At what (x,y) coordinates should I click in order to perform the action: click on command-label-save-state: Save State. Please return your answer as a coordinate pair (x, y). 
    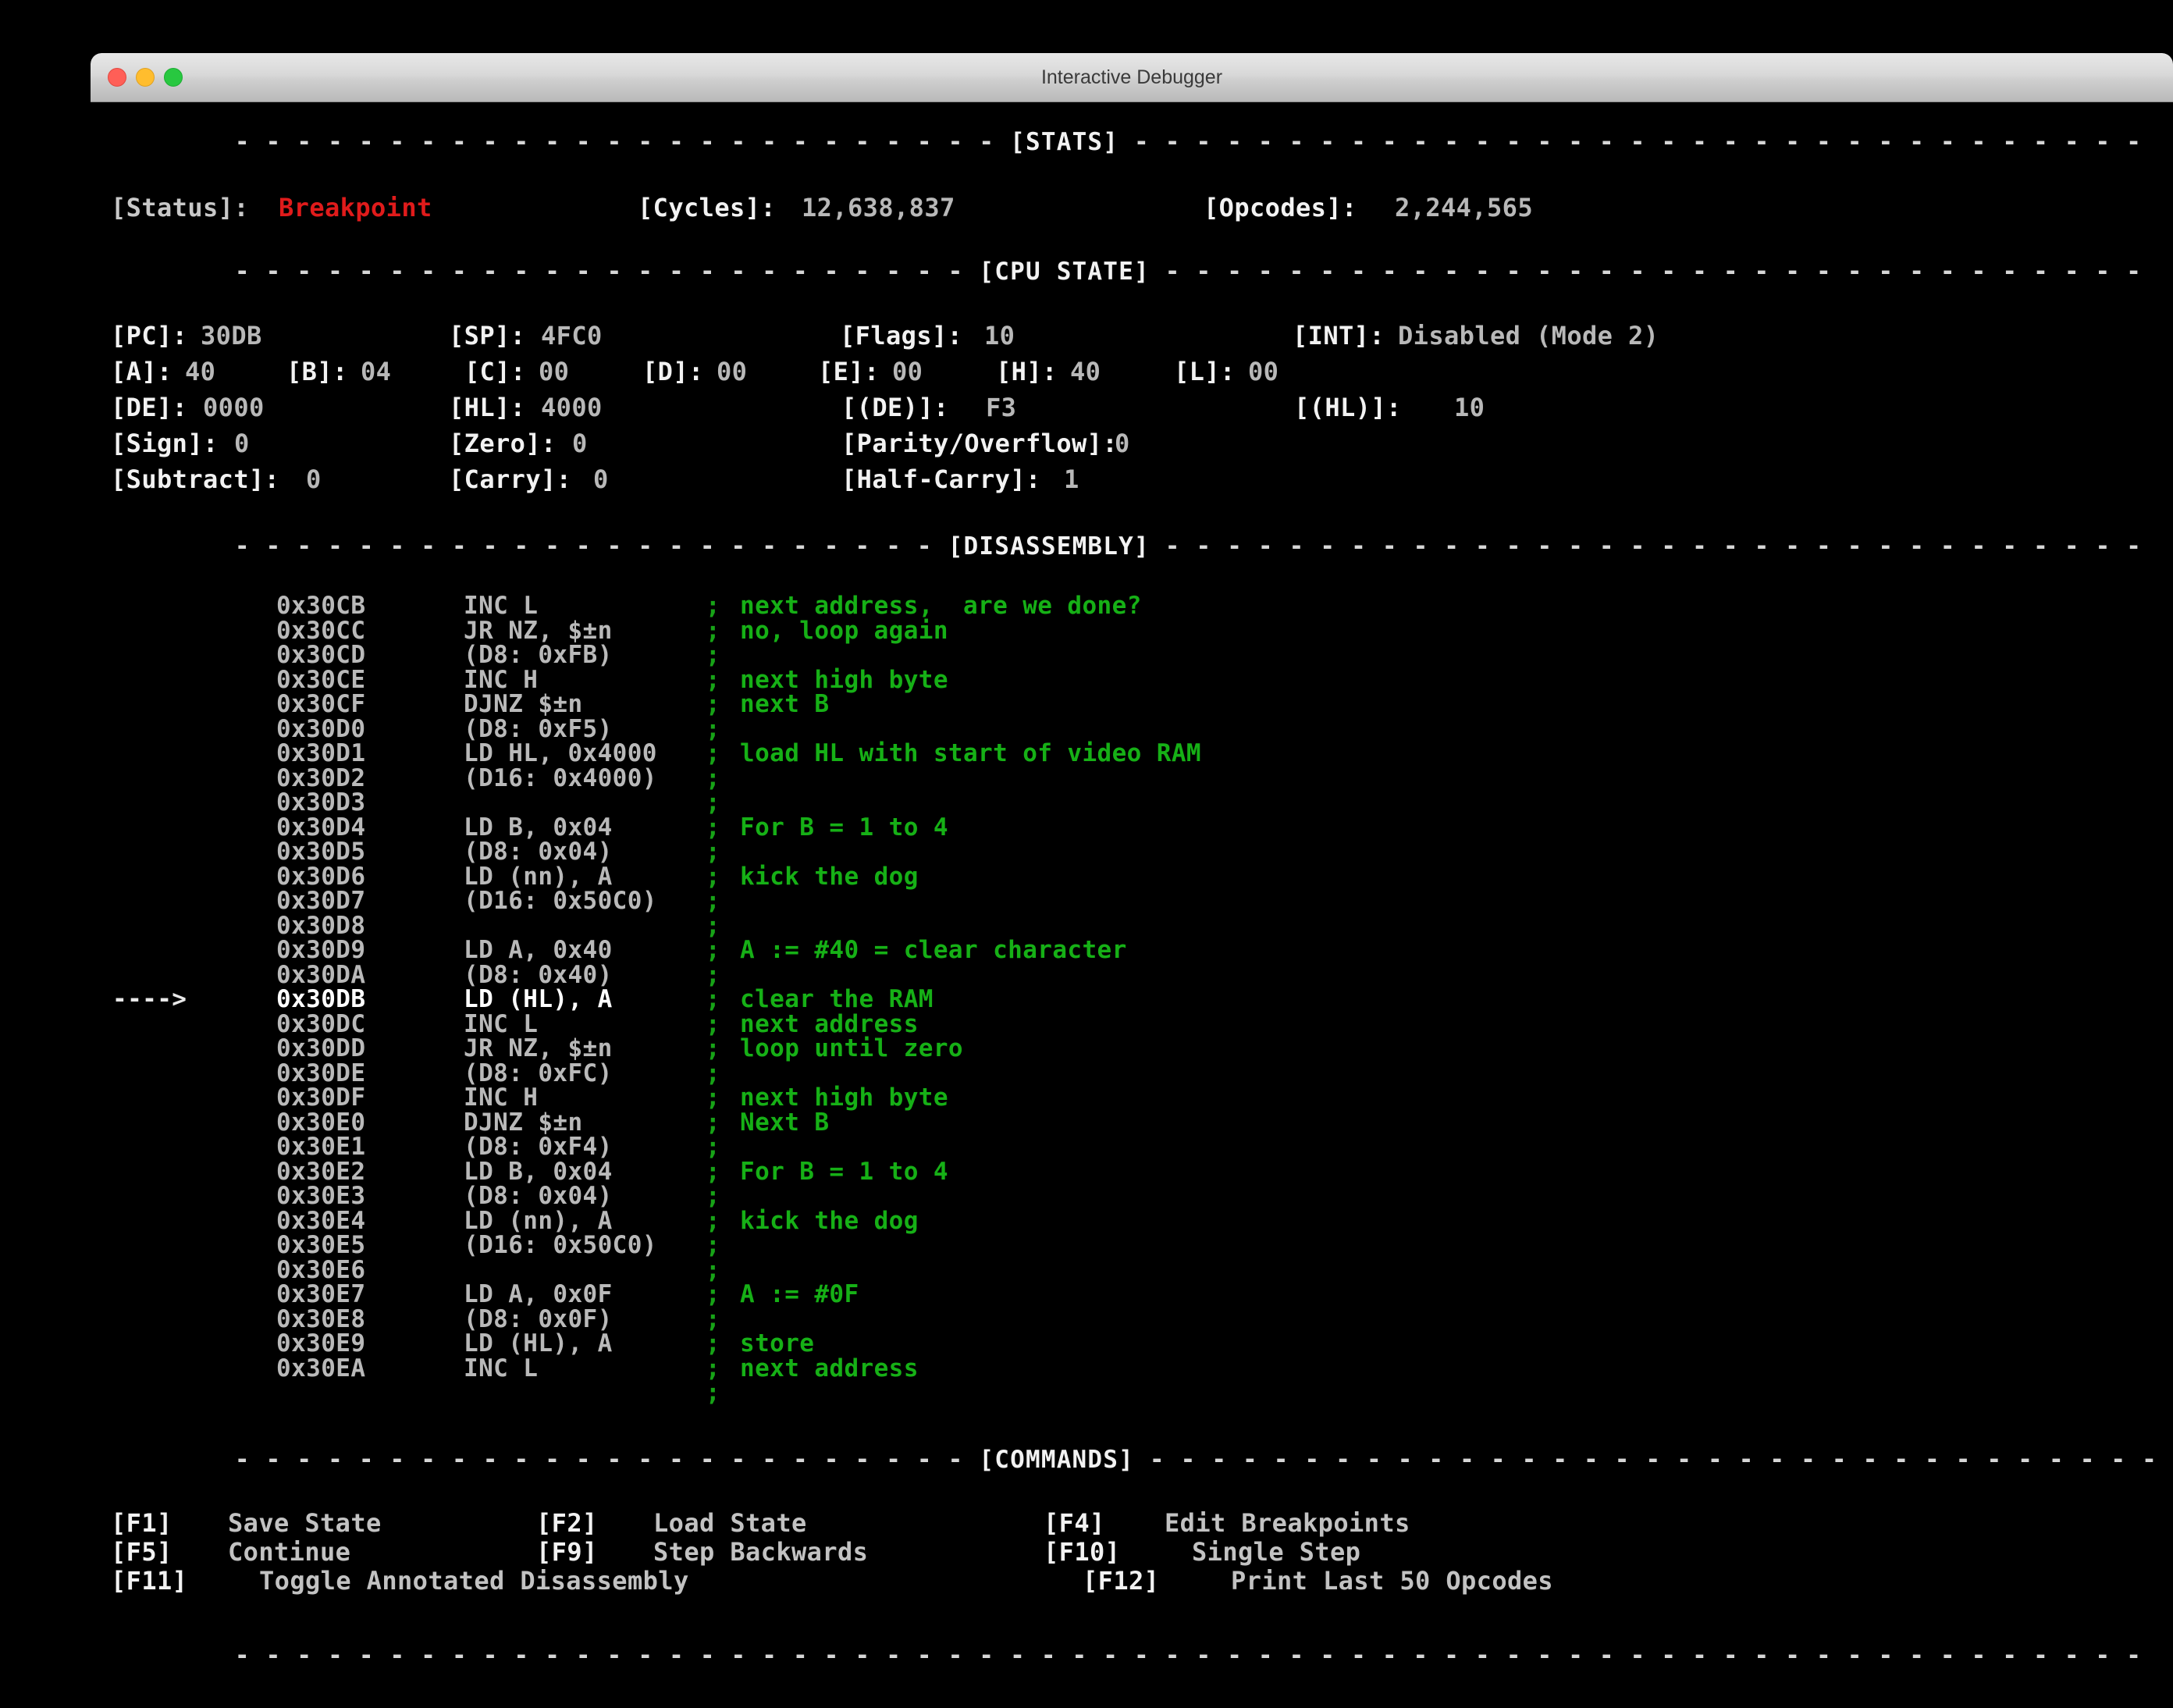
    Looking at the image, I should click on (382, 1523).